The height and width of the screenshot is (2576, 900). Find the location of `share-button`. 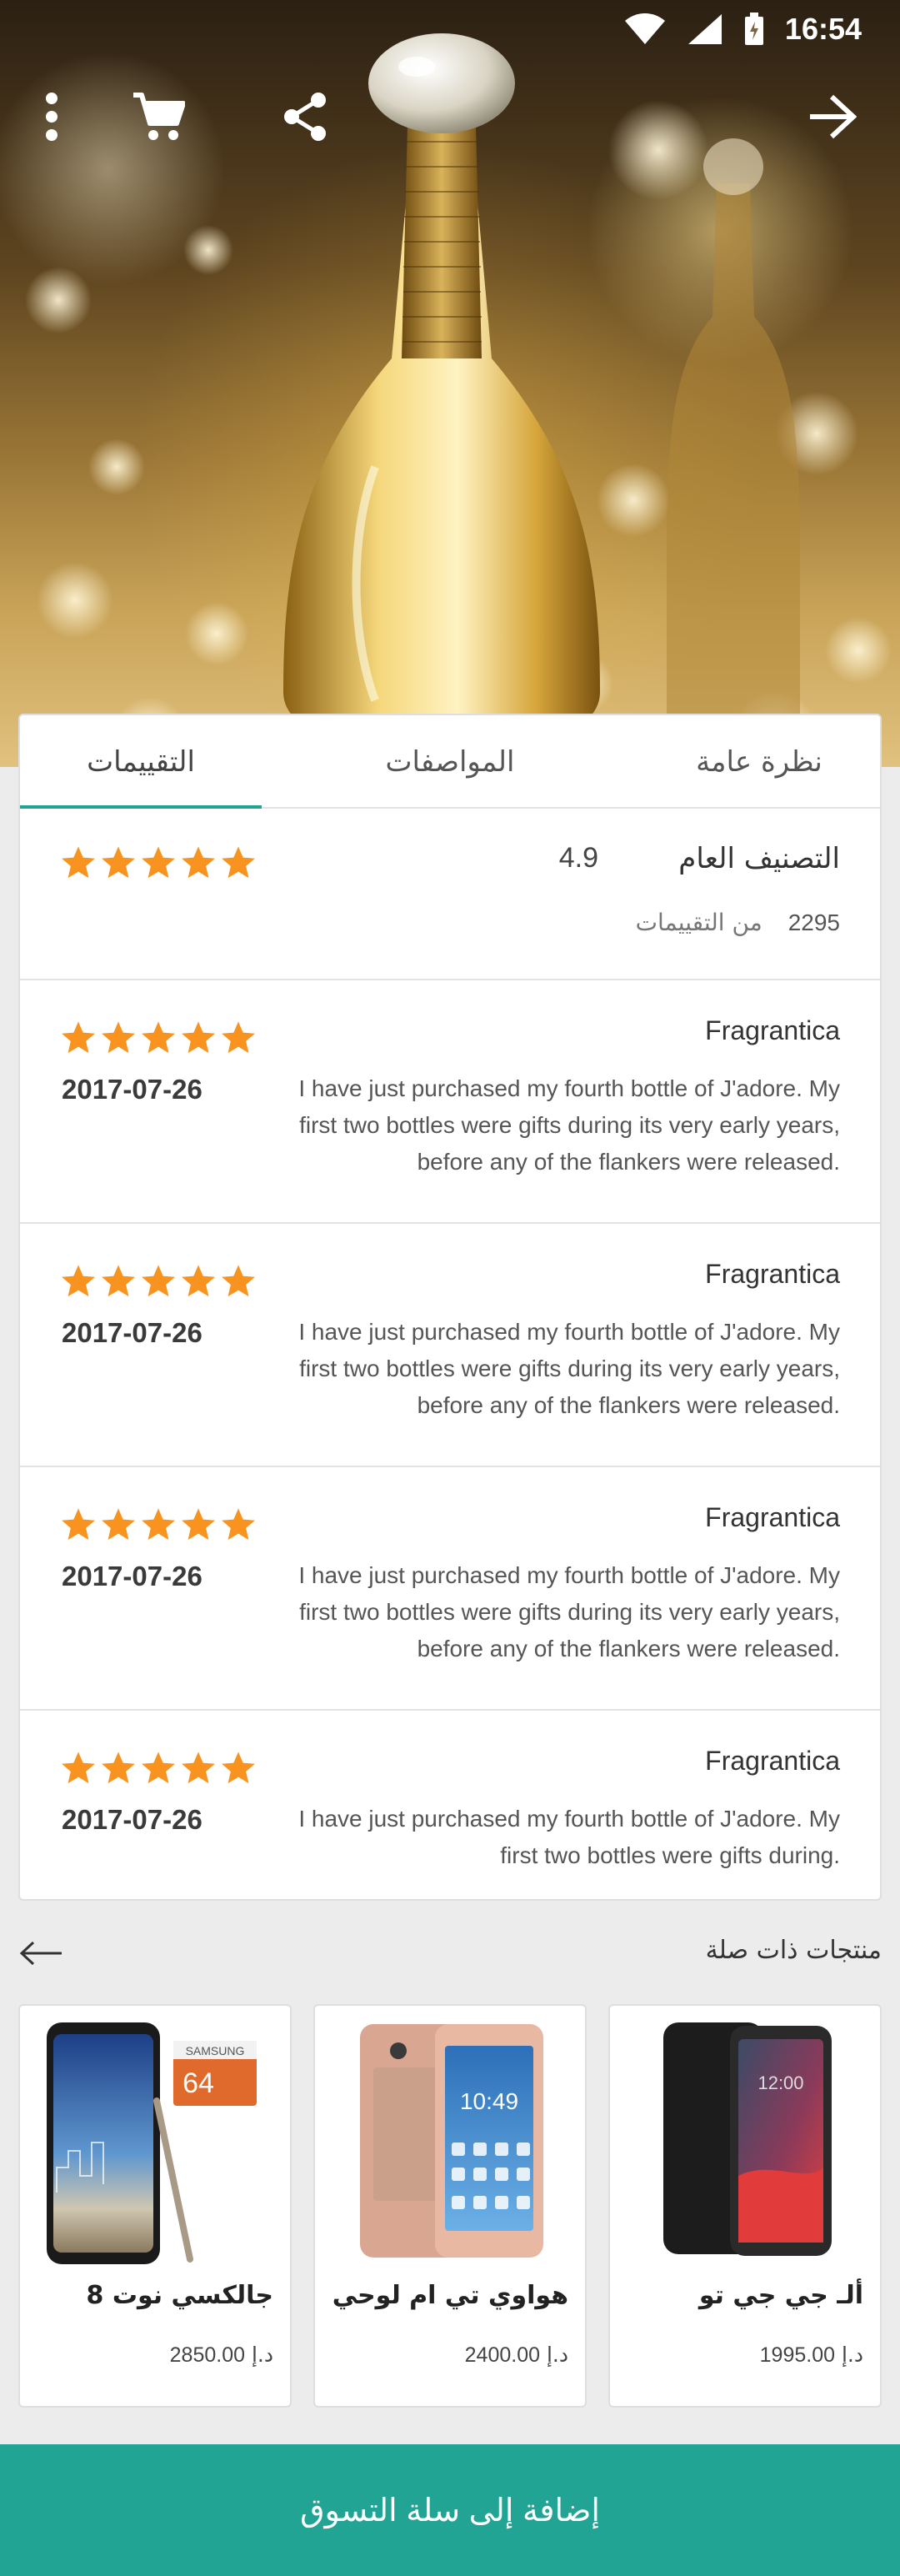

share-button is located at coordinates (305, 116).